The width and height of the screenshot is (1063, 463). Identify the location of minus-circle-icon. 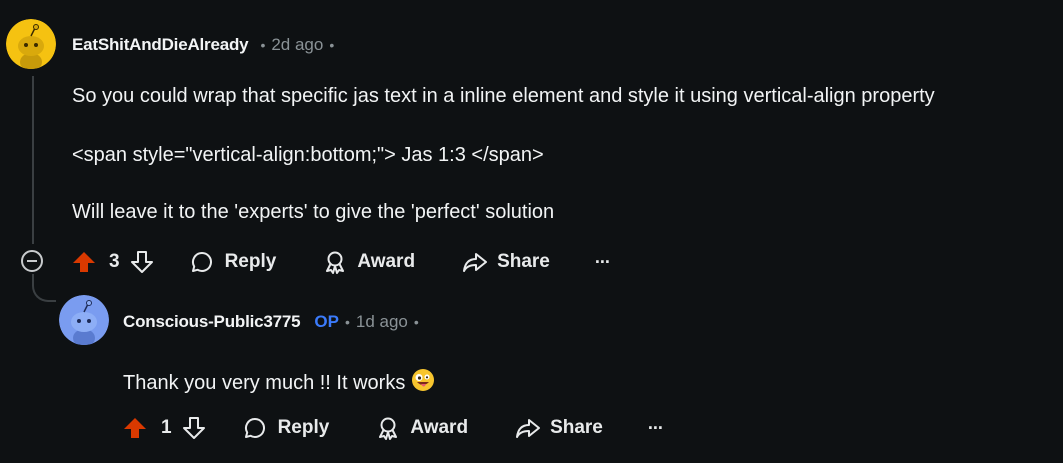
(32, 261).